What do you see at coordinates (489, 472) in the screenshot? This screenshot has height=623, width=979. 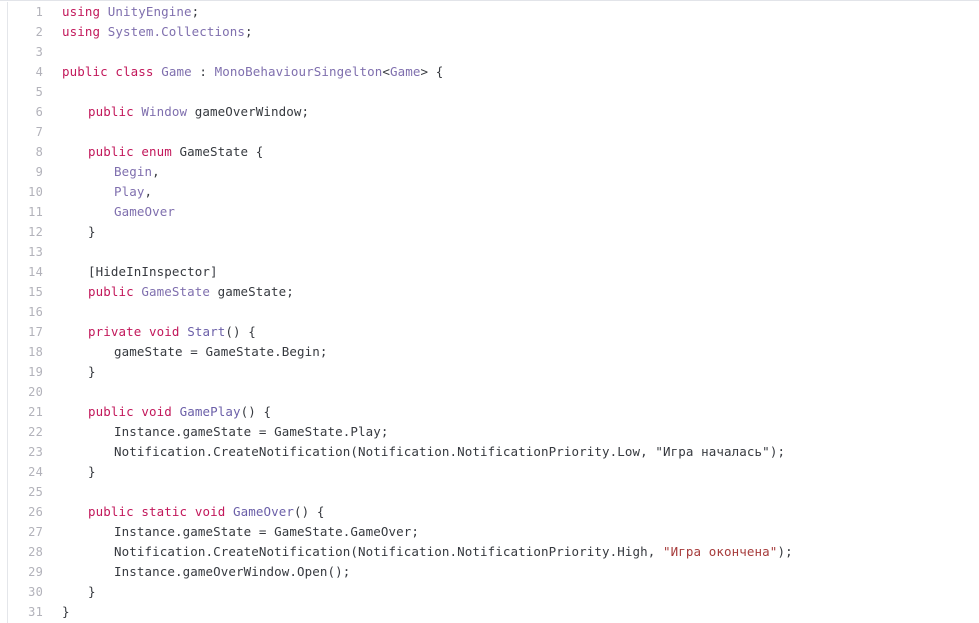 I see `code-line: 24}` at bounding box center [489, 472].